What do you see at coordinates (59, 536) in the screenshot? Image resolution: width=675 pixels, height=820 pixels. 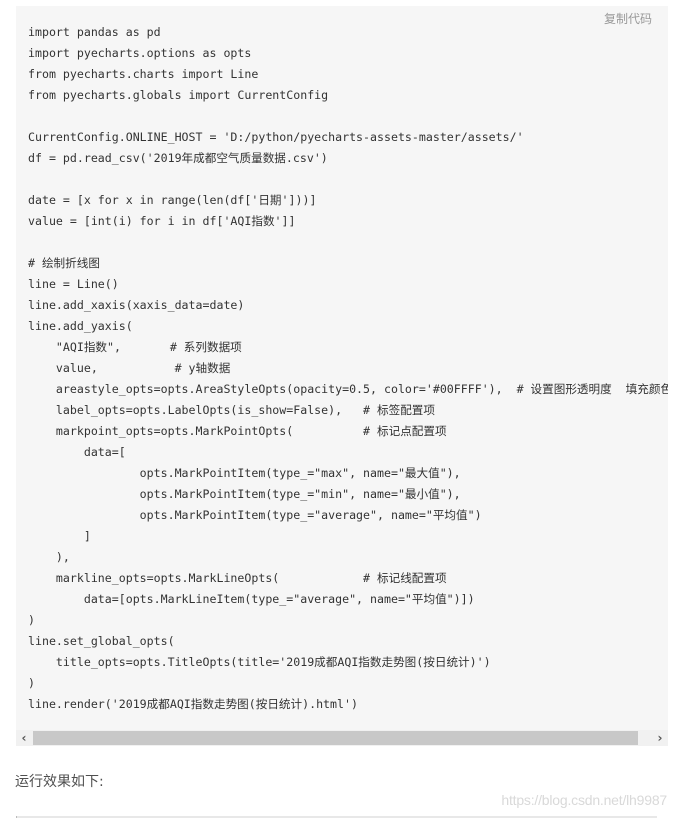 I see `code-line: ]` at bounding box center [59, 536].